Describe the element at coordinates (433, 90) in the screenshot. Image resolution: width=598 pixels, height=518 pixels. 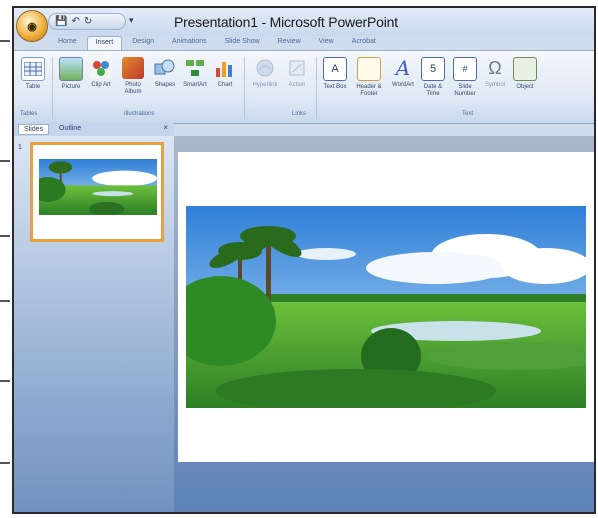
I see `date-time-label: Date & Time` at that location.